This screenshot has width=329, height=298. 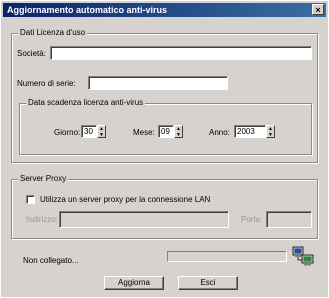 I want to click on address-label: Indirizzo:, so click(x=42, y=219).